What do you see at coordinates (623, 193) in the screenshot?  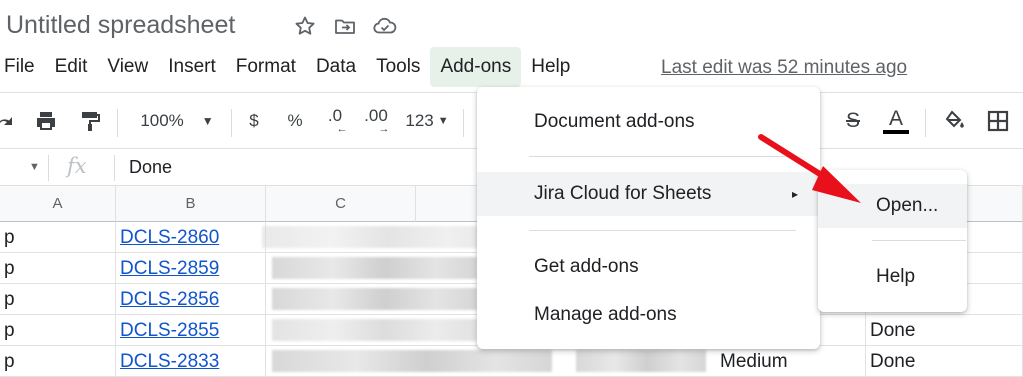 I see `menu-item-jira-cloud-label: Jira Cloud for Sheets` at bounding box center [623, 193].